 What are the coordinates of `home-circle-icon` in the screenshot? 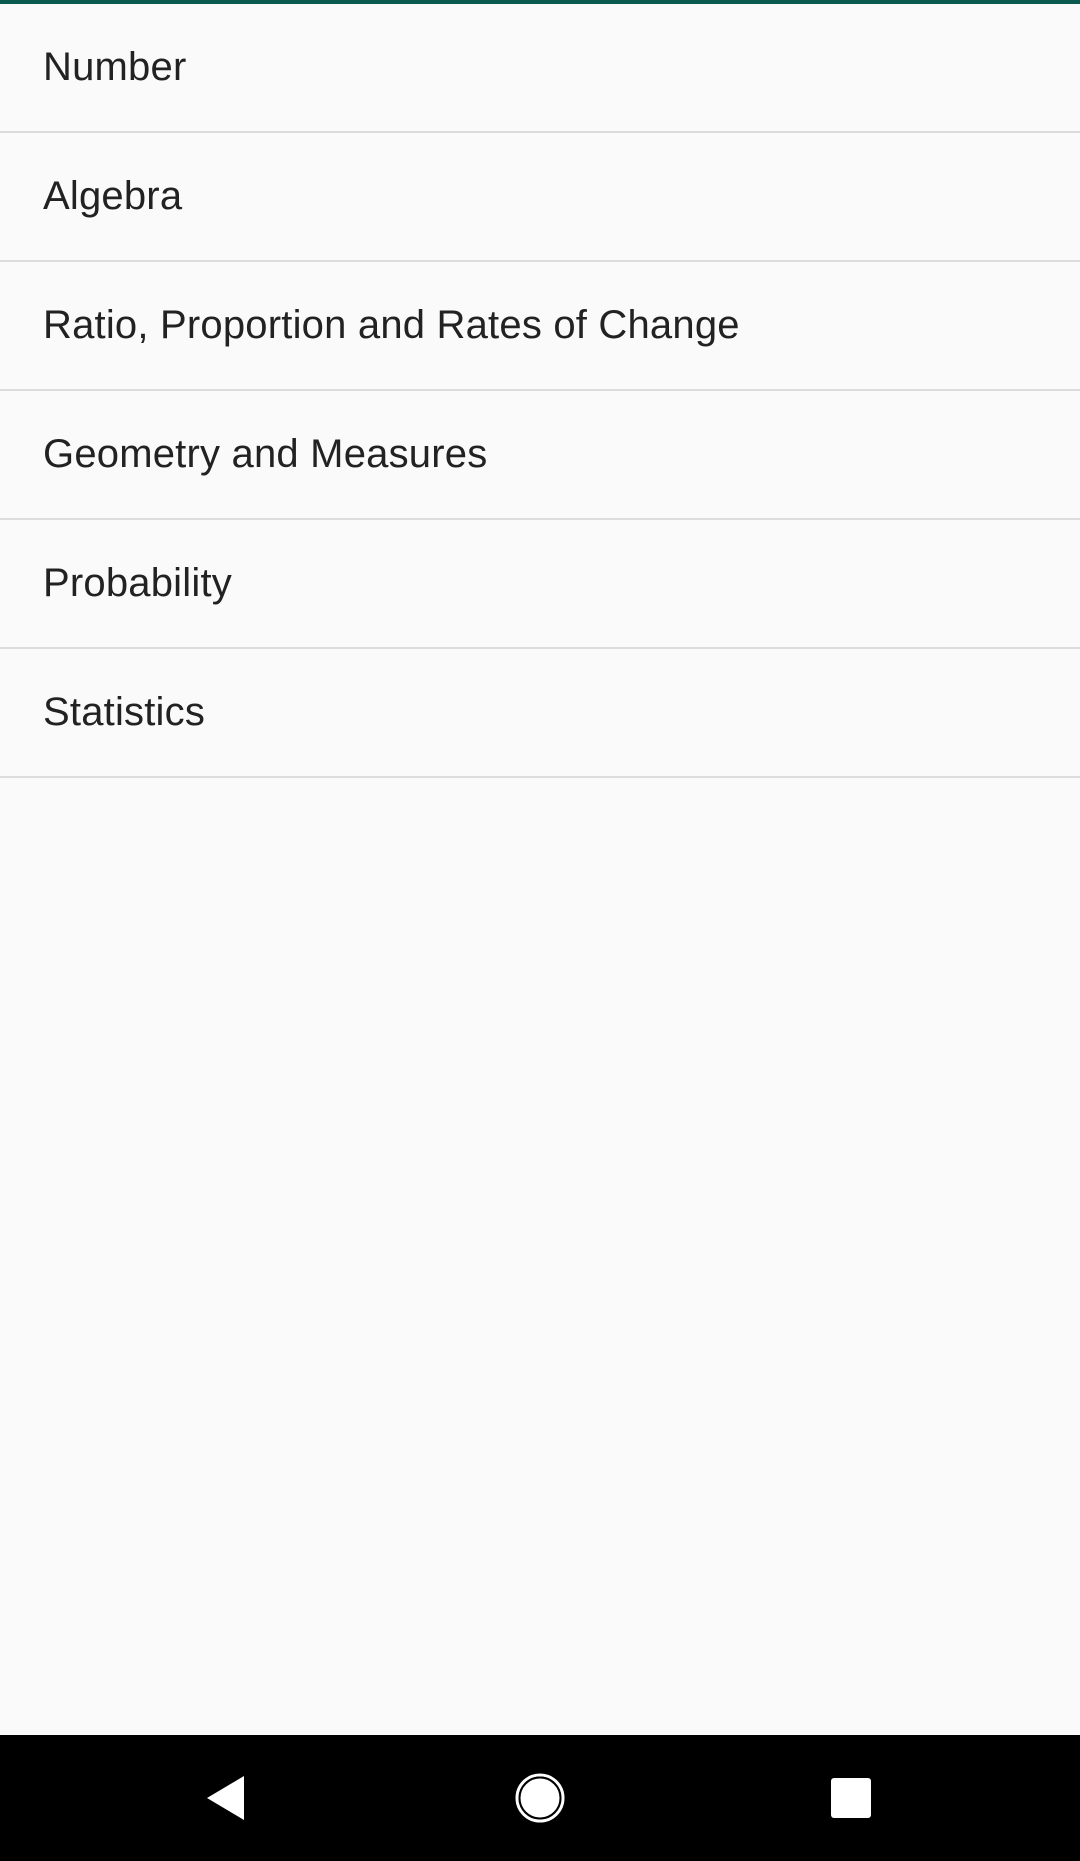 It's located at (540, 1798).